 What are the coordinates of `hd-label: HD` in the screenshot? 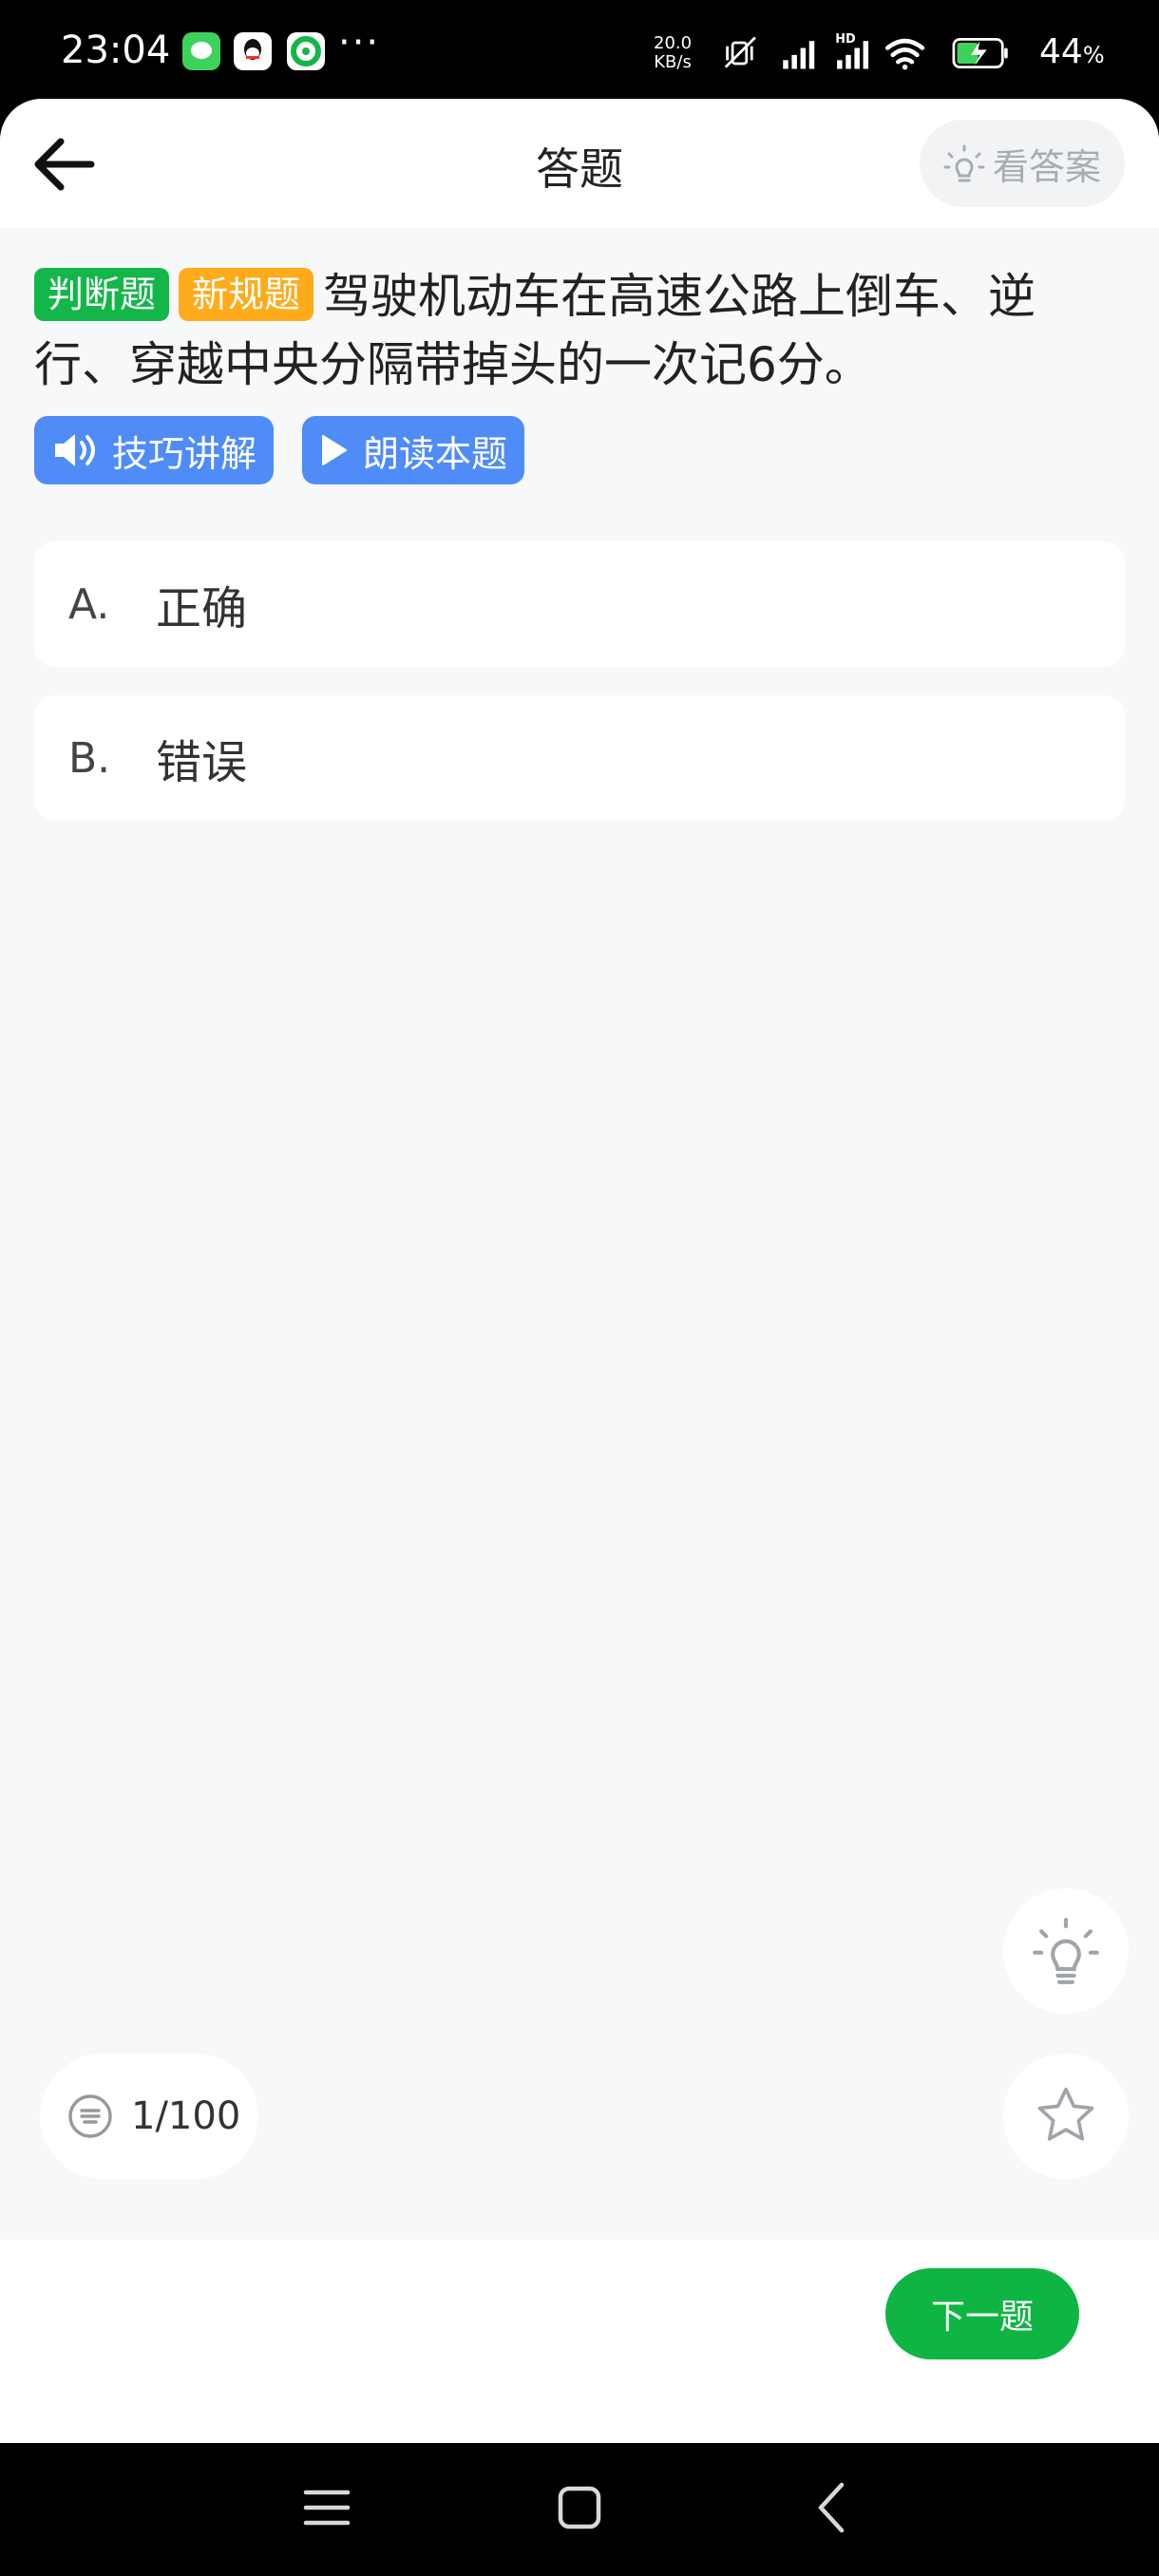 It's located at (845, 39).